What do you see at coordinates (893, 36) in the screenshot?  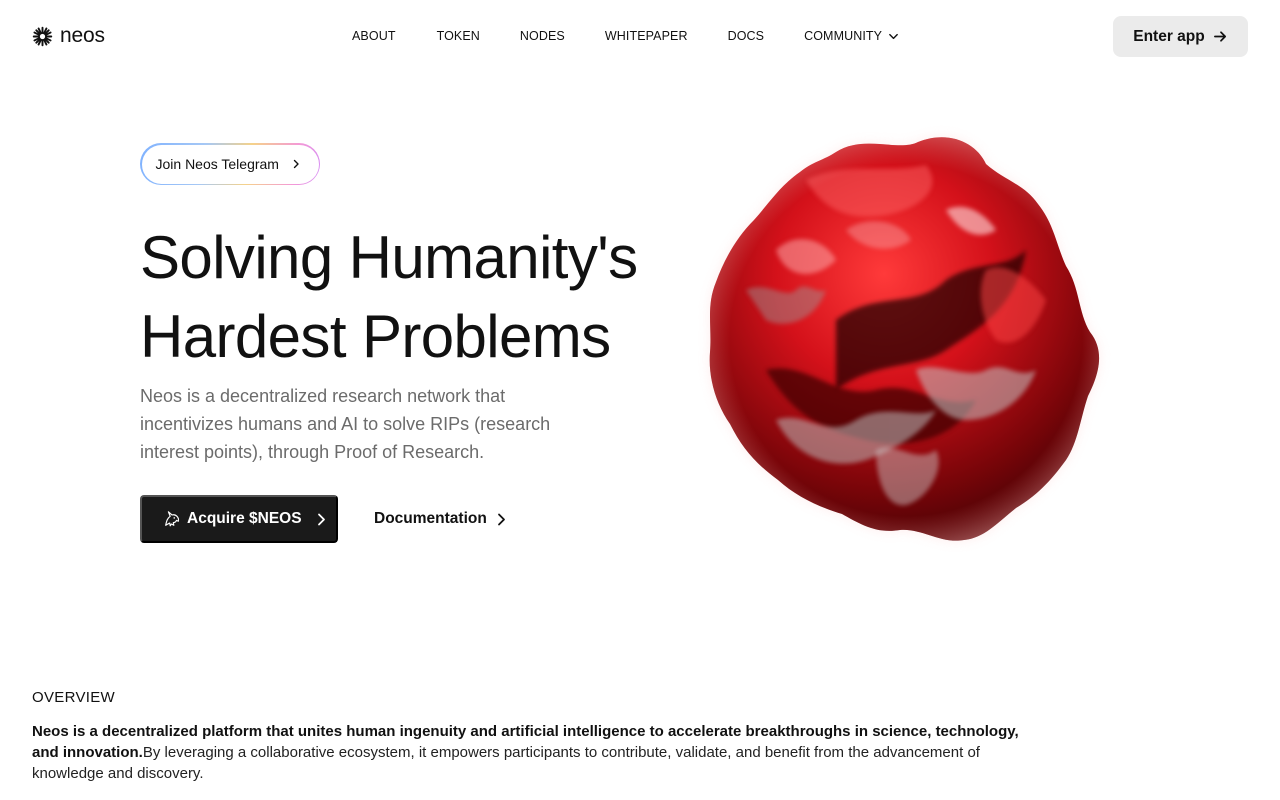 I see `chevron-down-icon` at bounding box center [893, 36].